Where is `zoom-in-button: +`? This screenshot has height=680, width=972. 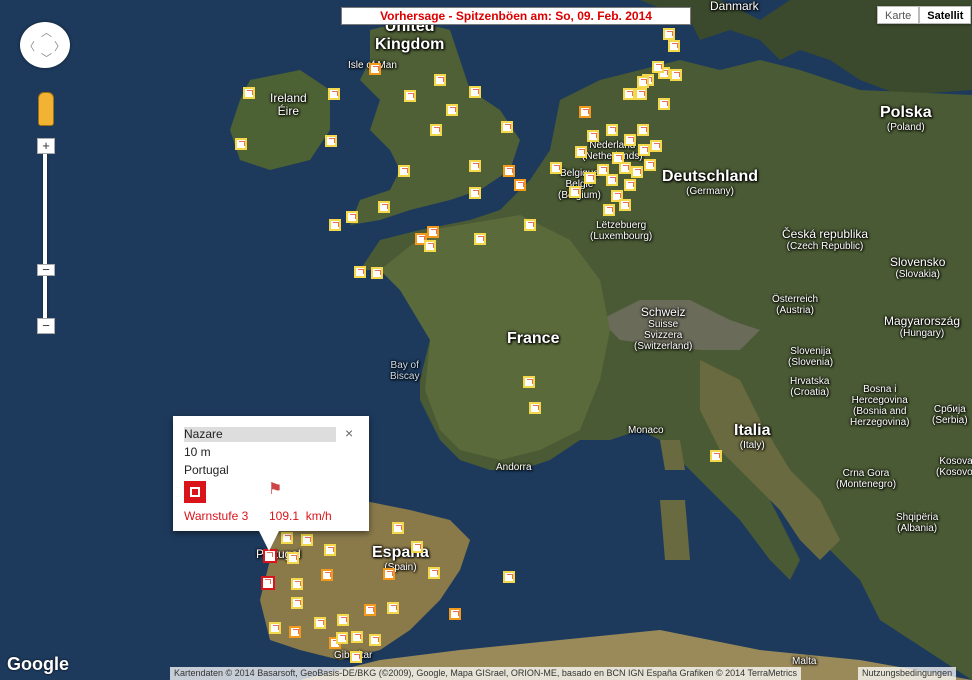 zoom-in-button: + is located at coordinates (46, 146).